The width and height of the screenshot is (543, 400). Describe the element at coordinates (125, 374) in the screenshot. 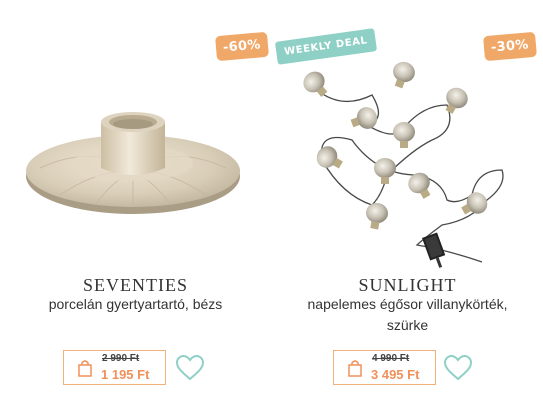

I see `sale-price: 1 195 Ft` at that location.